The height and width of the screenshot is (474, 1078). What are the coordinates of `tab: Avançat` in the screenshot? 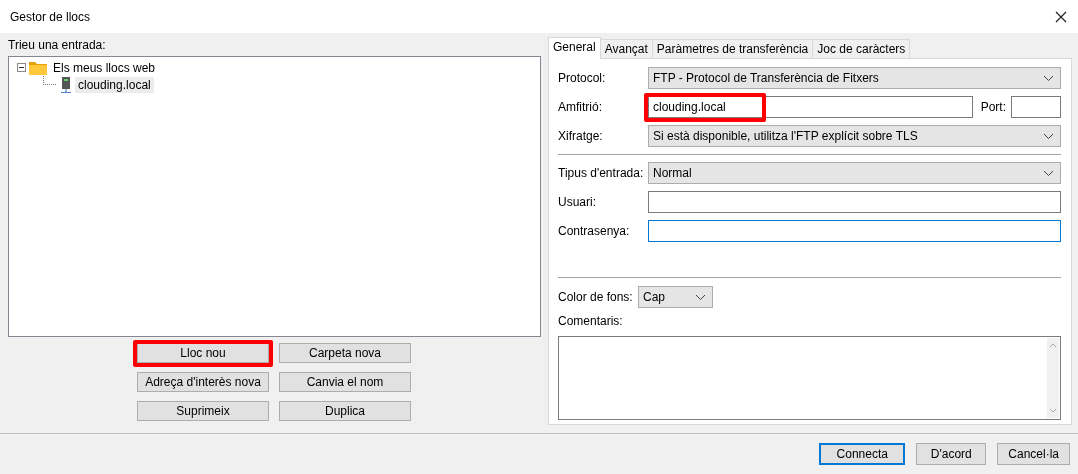 It's located at (626, 48).